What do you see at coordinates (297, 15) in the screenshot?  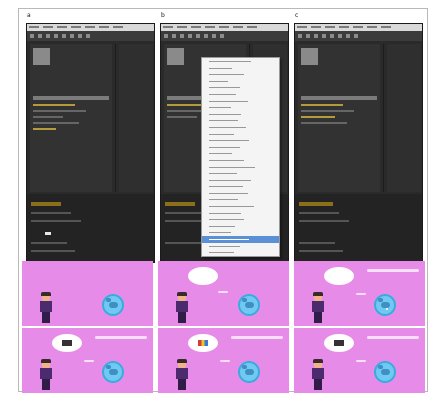 I see `panel-label-c: c` at bounding box center [297, 15].